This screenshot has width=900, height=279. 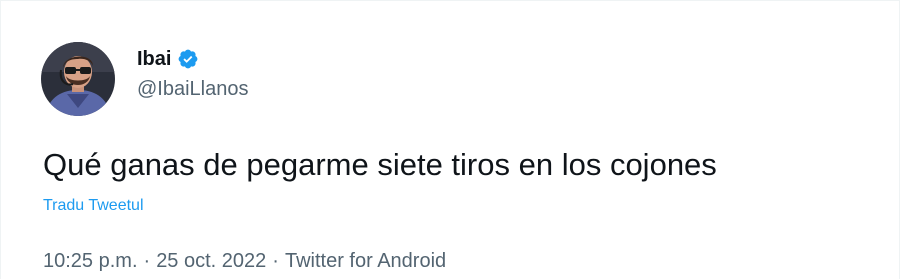 I want to click on tweet-date: 25 oct. 2022, so click(x=211, y=261).